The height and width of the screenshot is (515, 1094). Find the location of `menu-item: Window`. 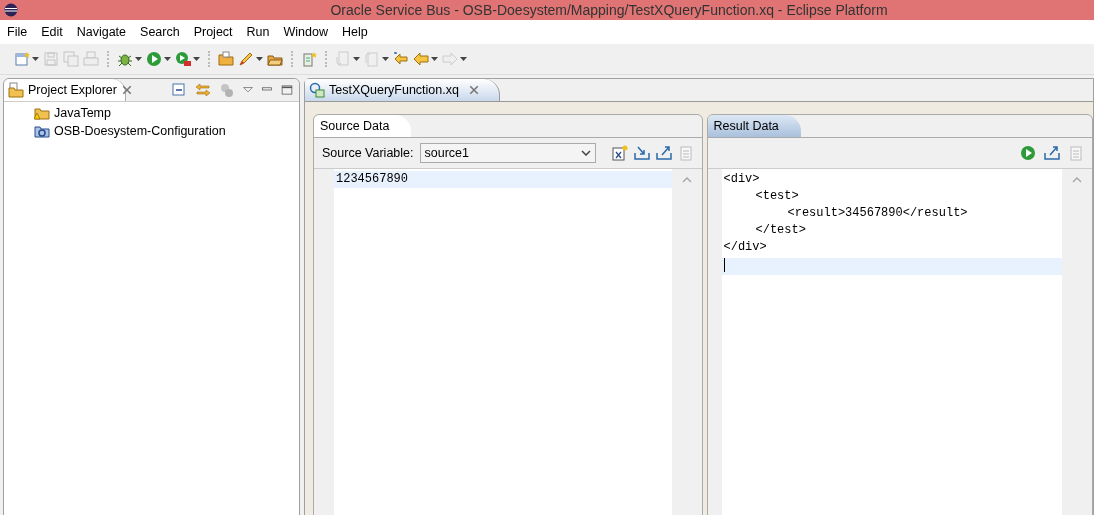

menu-item: Window is located at coordinates (305, 32).